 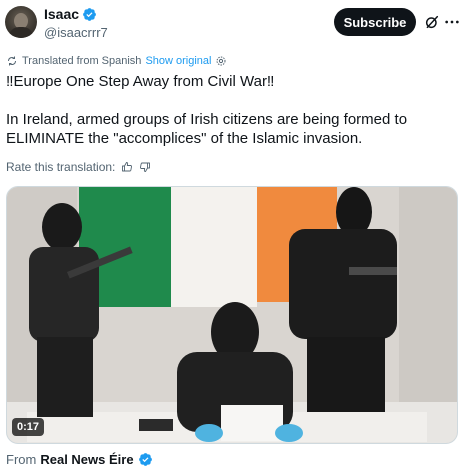 I want to click on author-handle: @isaacrrr7, so click(x=76, y=32).